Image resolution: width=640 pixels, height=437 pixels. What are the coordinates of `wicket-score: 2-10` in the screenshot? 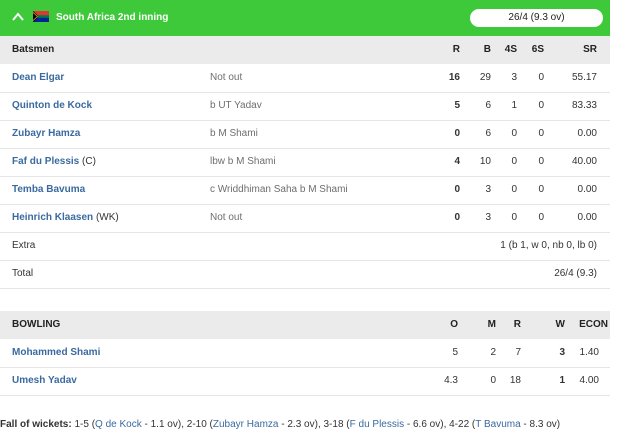 It's located at (196, 424).